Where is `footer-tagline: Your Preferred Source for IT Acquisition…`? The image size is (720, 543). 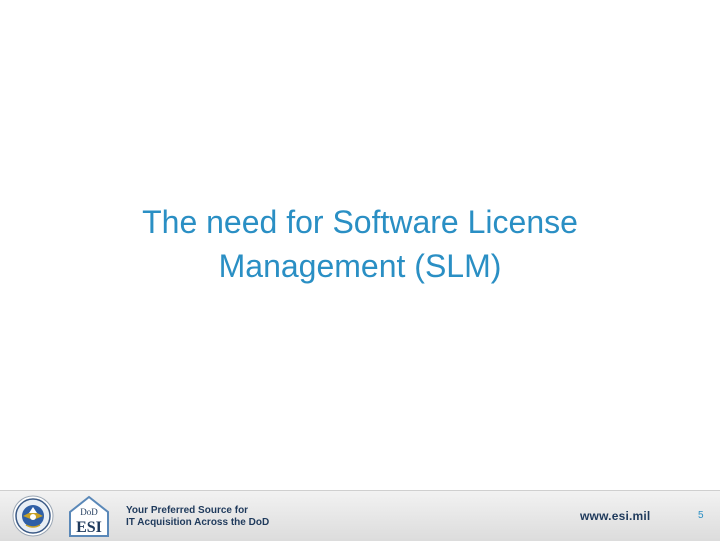
footer-tagline: Your Preferred Source for IT Acquisition… is located at coordinates (197, 517).